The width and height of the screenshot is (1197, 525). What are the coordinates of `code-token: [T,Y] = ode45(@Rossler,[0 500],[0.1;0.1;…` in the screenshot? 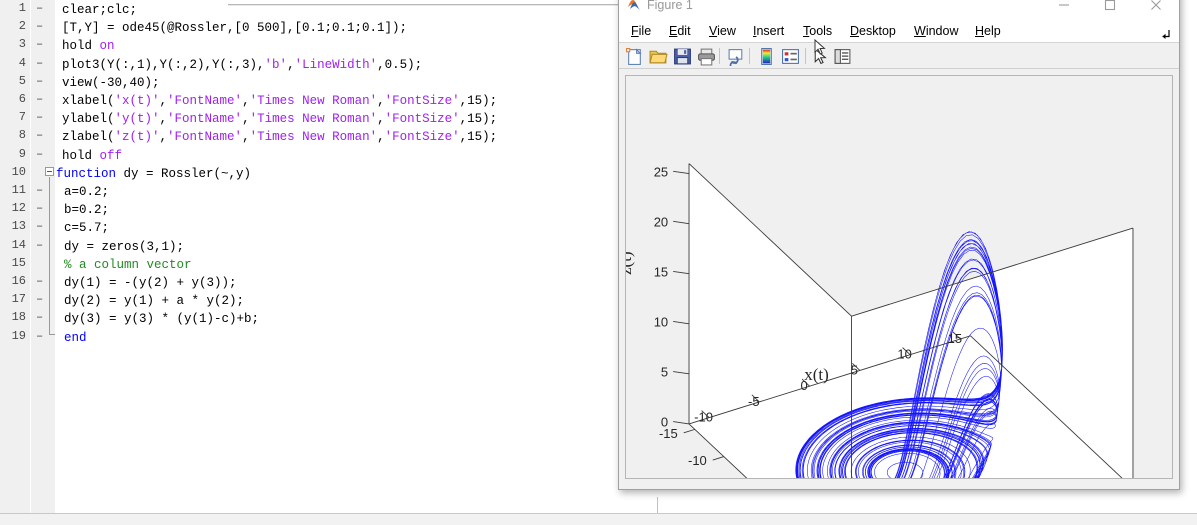 It's located at (235, 28).